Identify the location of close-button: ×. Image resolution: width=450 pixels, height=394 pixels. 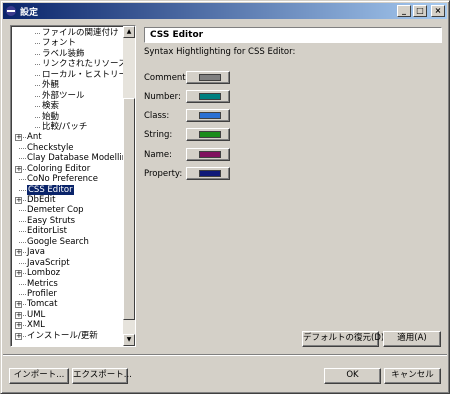
(438, 11).